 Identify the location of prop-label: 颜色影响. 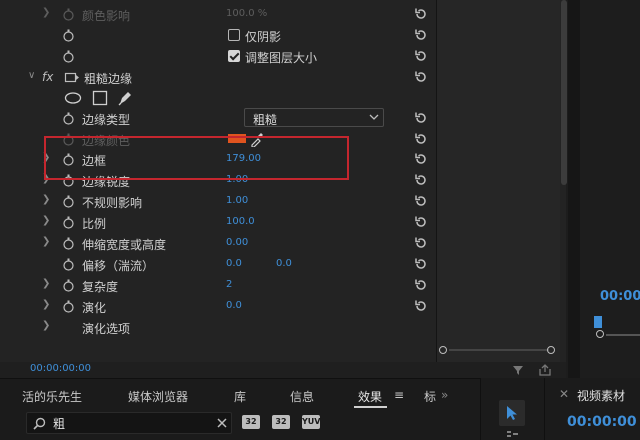
(106, 16).